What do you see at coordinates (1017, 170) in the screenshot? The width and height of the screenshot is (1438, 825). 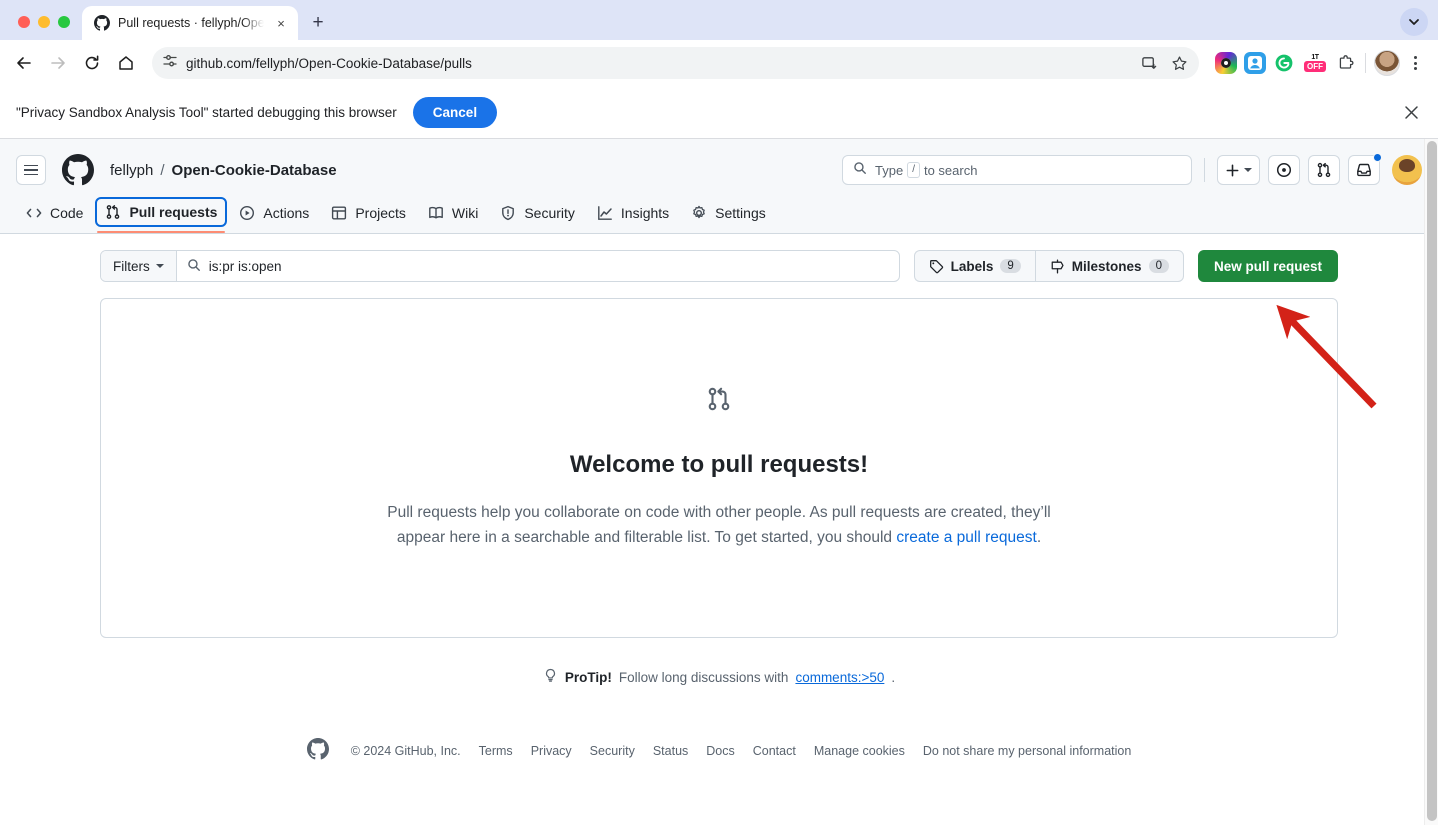 I see `search-input: Type / to search` at bounding box center [1017, 170].